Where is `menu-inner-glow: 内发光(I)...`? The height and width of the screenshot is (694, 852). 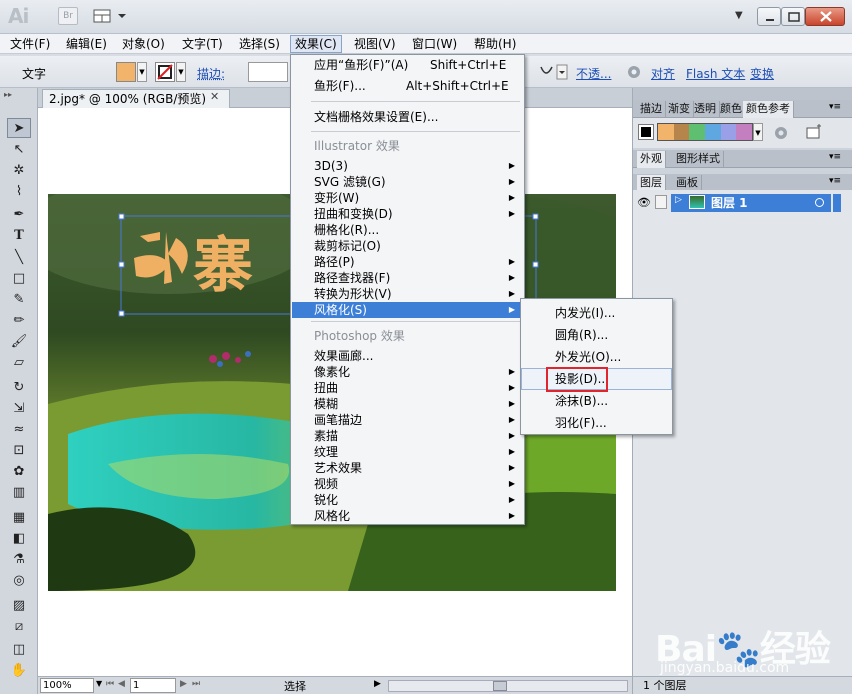
menu-inner-glow: 内发光(I)... is located at coordinates (596, 313).